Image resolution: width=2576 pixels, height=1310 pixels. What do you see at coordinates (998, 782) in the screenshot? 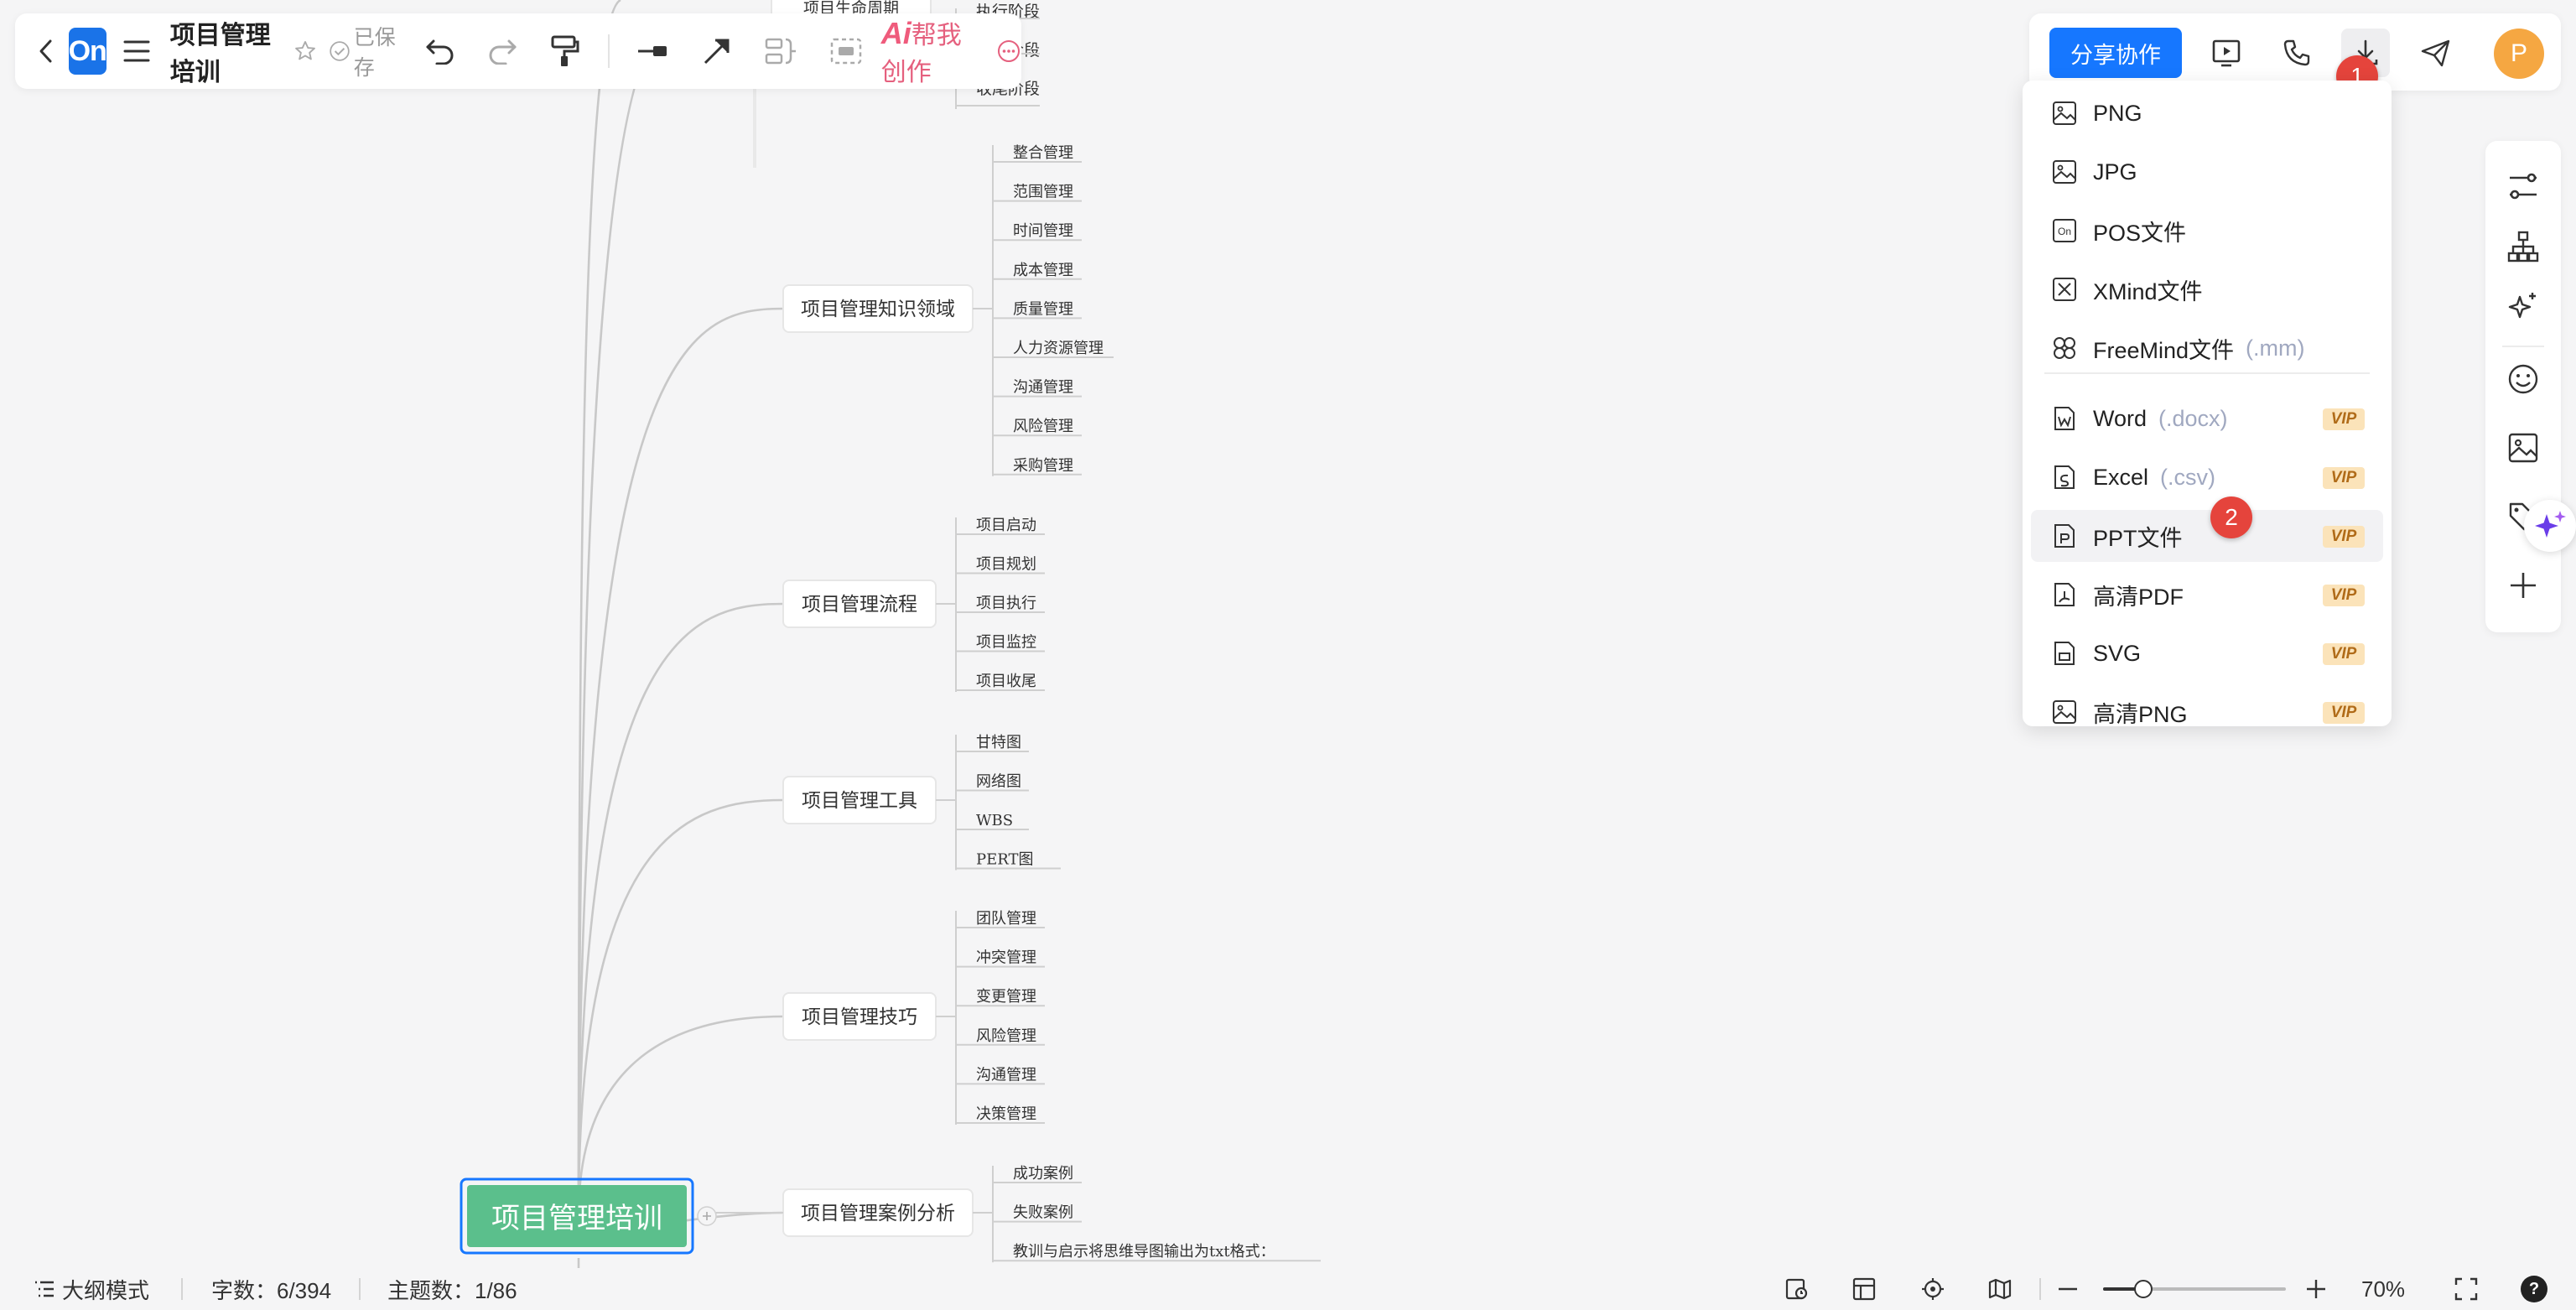
I see `subtopic-label: 网络图` at bounding box center [998, 782].